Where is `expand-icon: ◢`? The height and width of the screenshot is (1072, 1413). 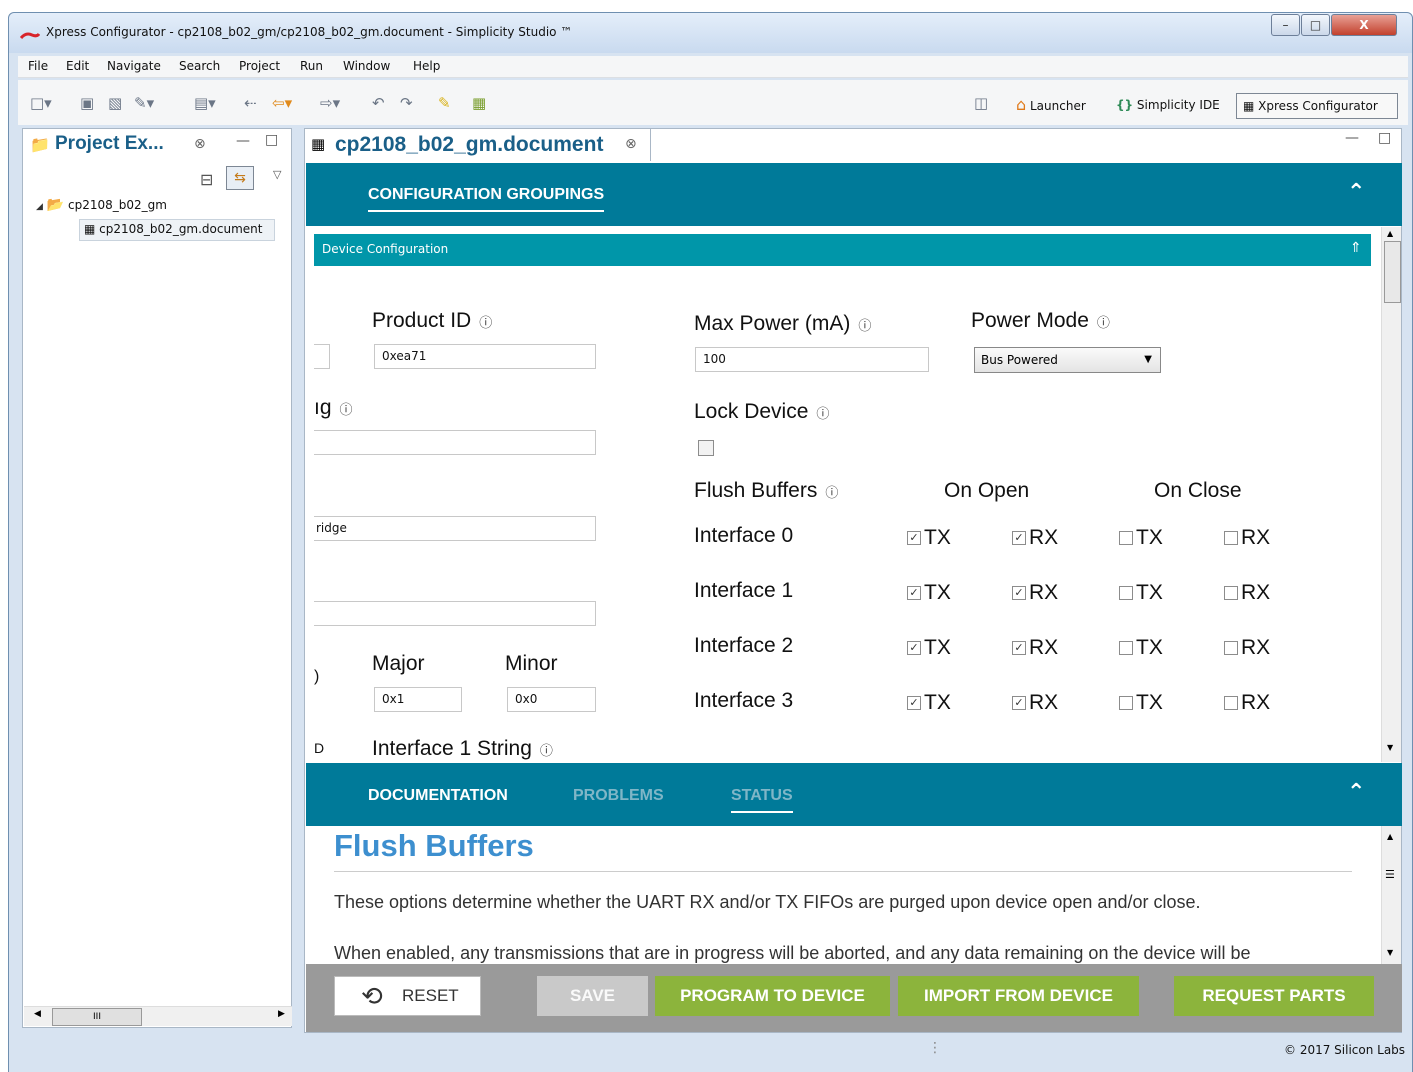 expand-icon: ◢ is located at coordinates (39, 207).